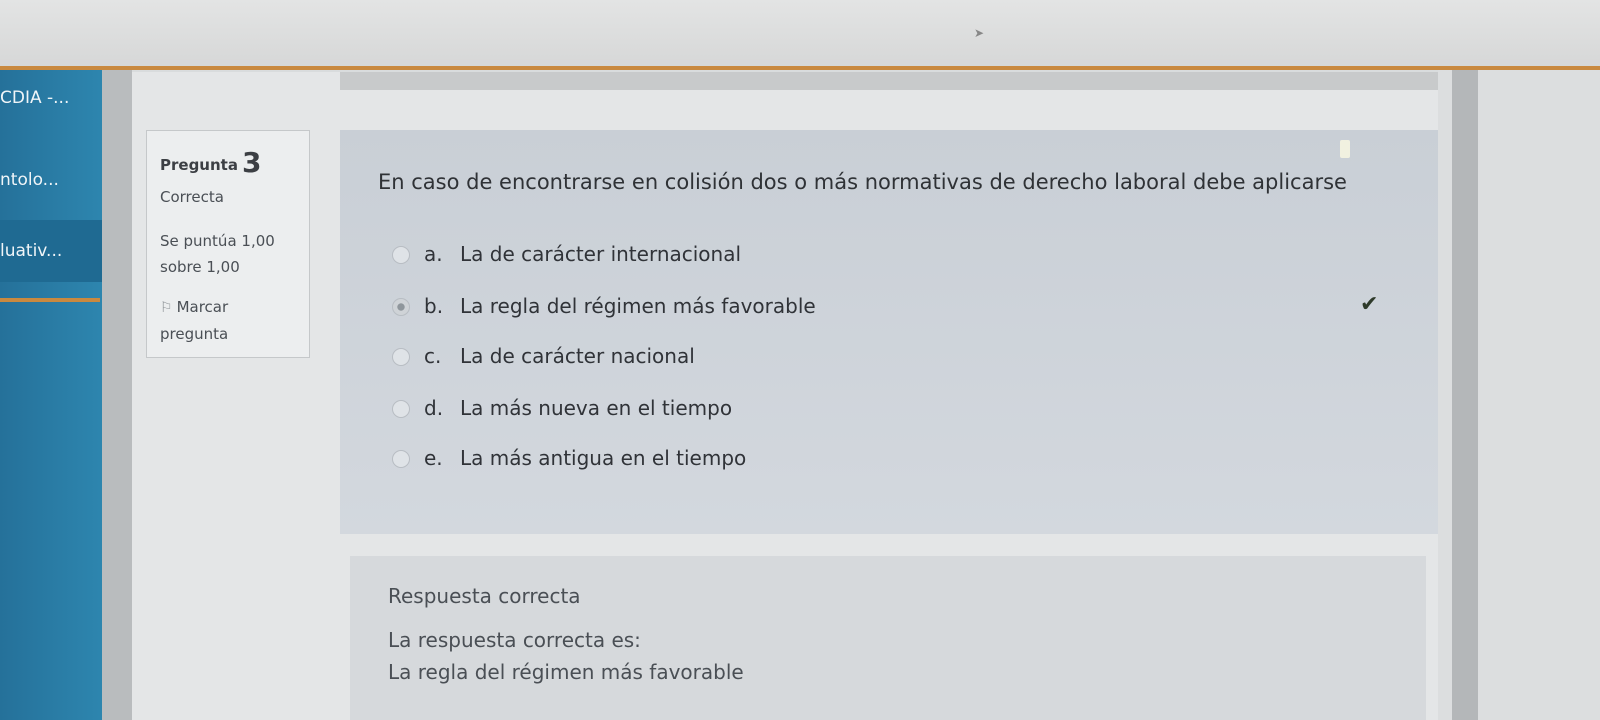 This screenshot has width=1600, height=720. I want to click on question-status: Correcta, so click(192, 197).